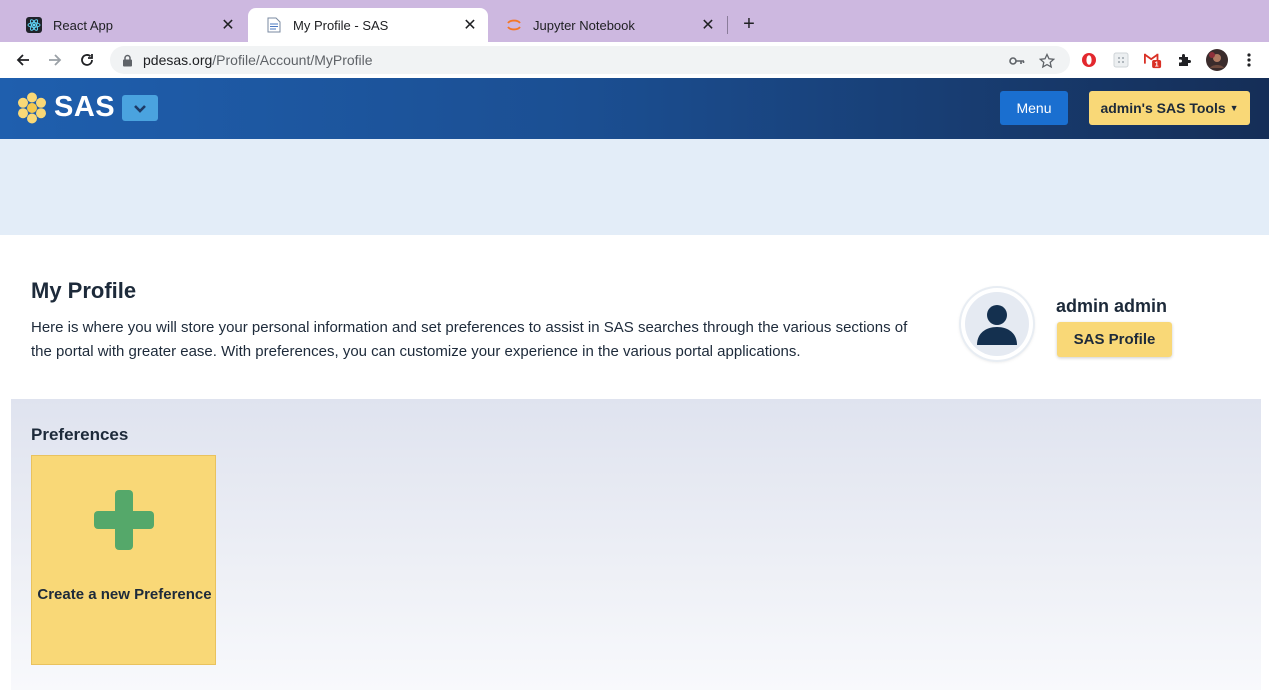 The height and width of the screenshot is (690, 1269). Describe the element at coordinates (1114, 339) in the screenshot. I see `sas-profile-button: SAS Profile` at that location.